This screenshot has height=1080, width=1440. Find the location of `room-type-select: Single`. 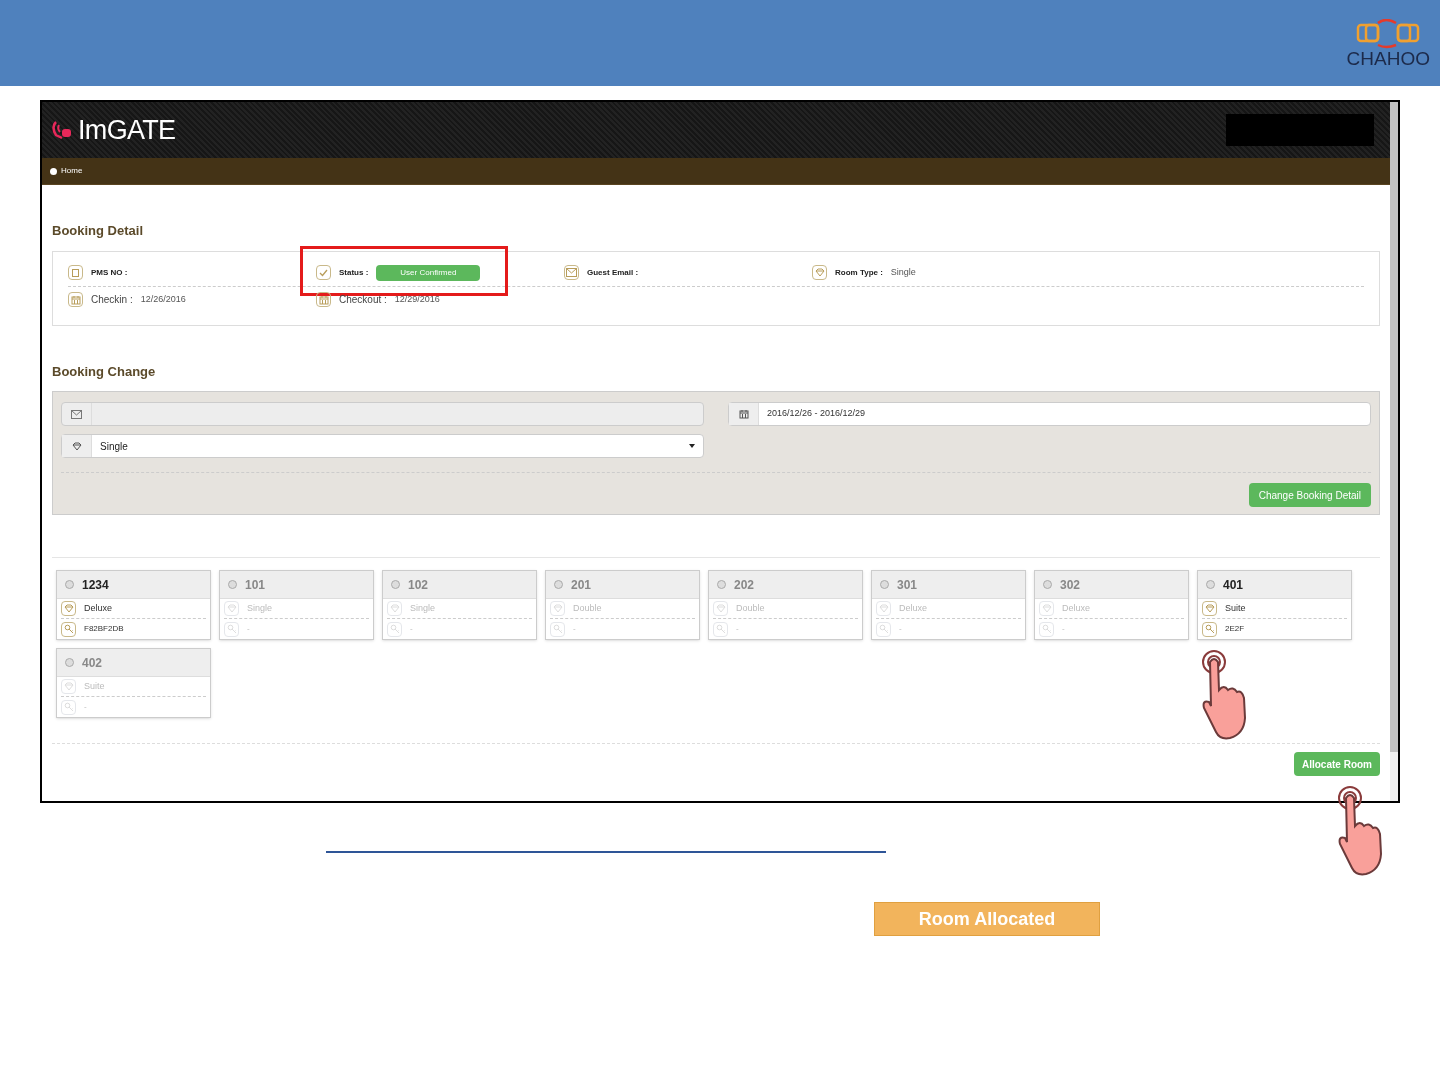

room-type-select: Single is located at coordinates (382, 446).